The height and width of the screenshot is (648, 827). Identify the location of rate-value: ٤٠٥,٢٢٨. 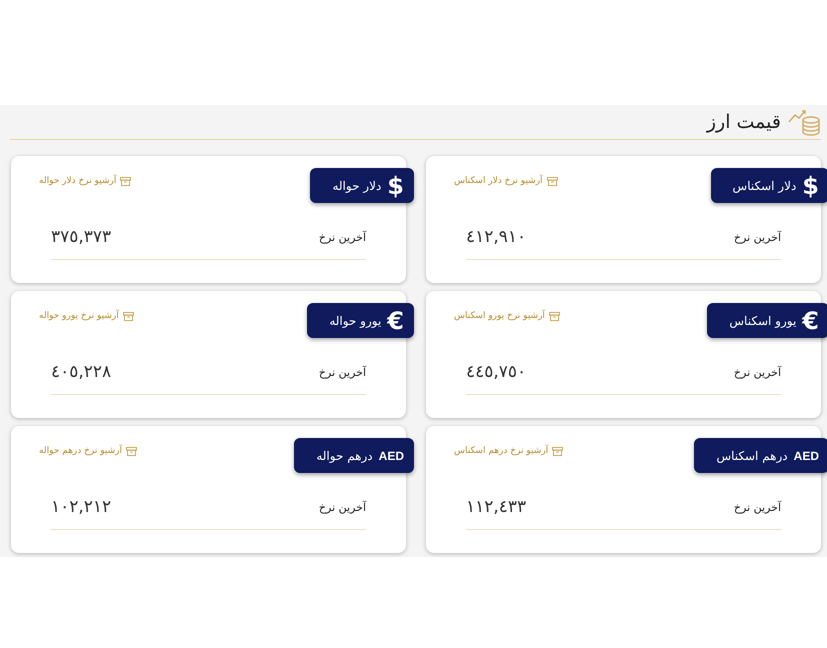
(81, 372).